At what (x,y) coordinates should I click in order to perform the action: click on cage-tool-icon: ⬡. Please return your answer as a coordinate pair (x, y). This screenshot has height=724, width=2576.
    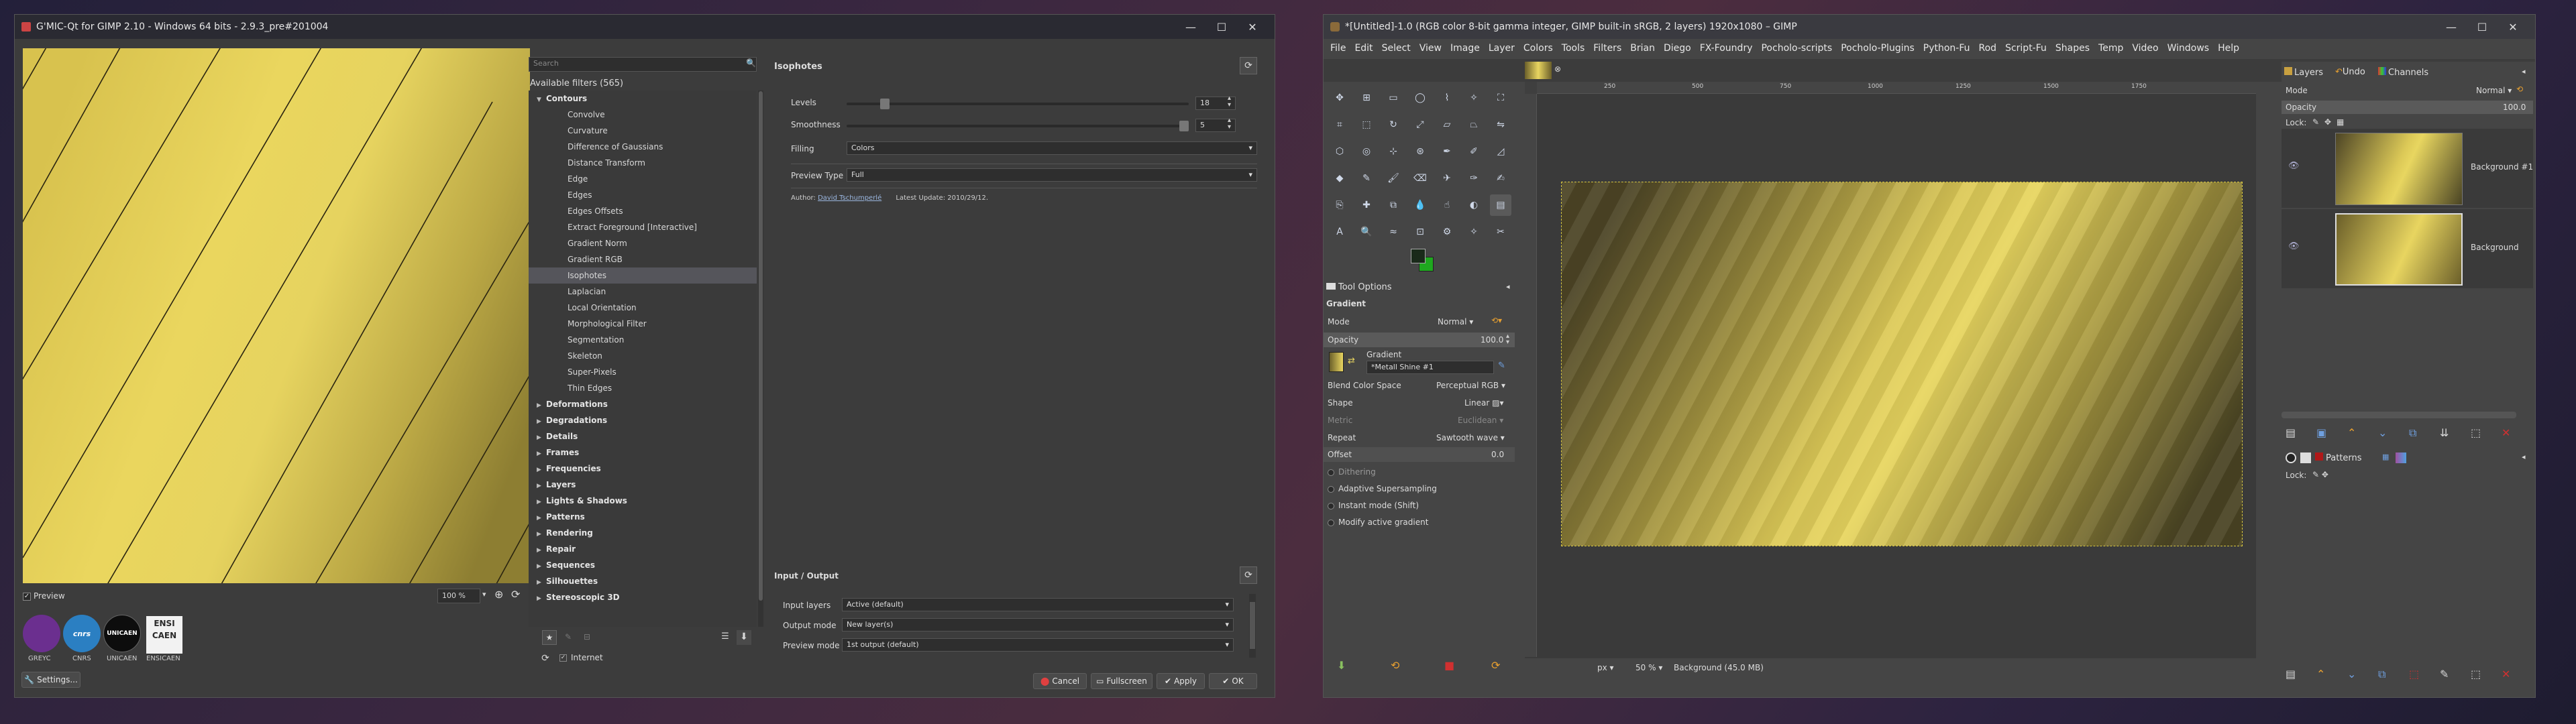
    Looking at the image, I should click on (1339, 151).